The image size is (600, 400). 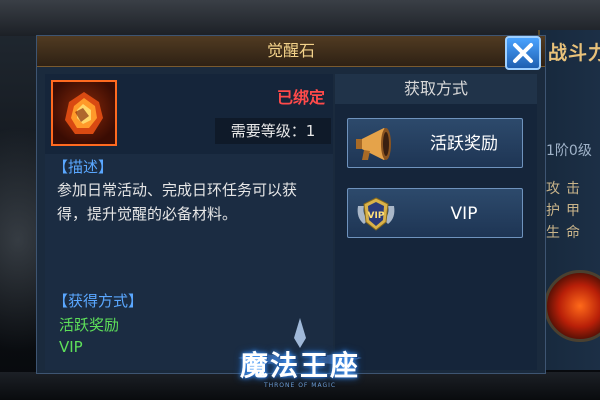 I want to click on close-x-icon, so click(x=523, y=53).